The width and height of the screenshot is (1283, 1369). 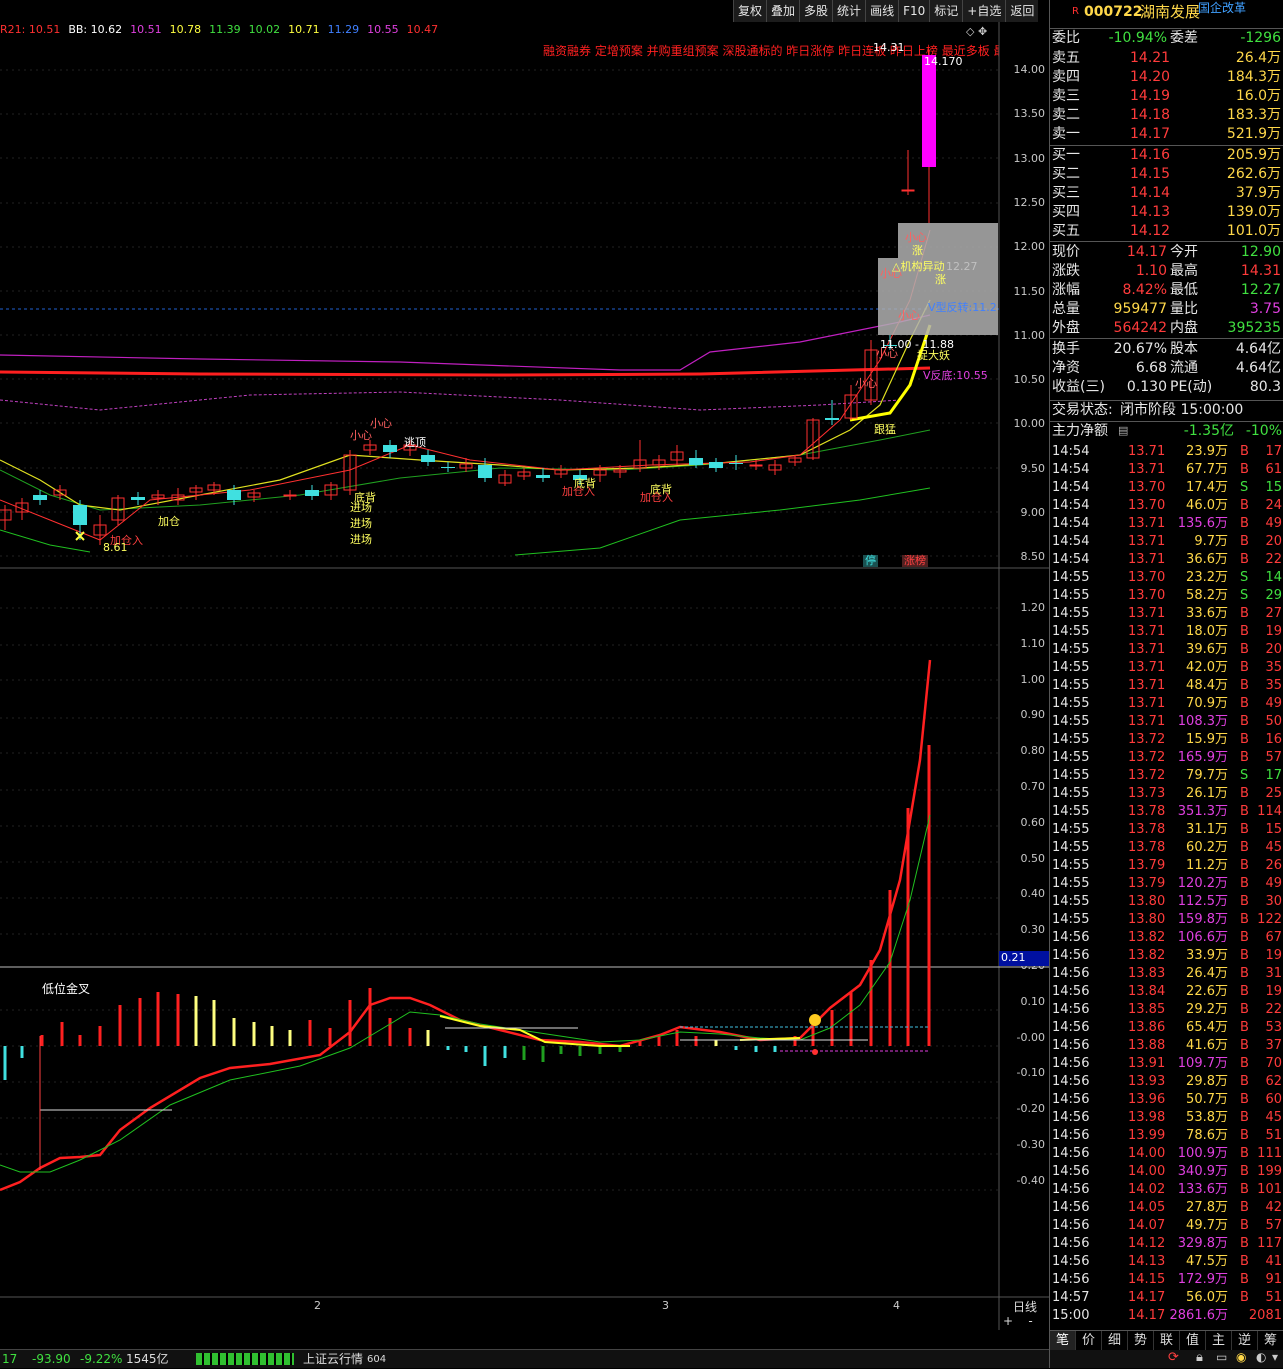 What do you see at coordinates (1167, 1171) in the screenshot?
I see `tick-row: 14:56 14.00 340.9万 B 199` at bounding box center [1167, 1171].